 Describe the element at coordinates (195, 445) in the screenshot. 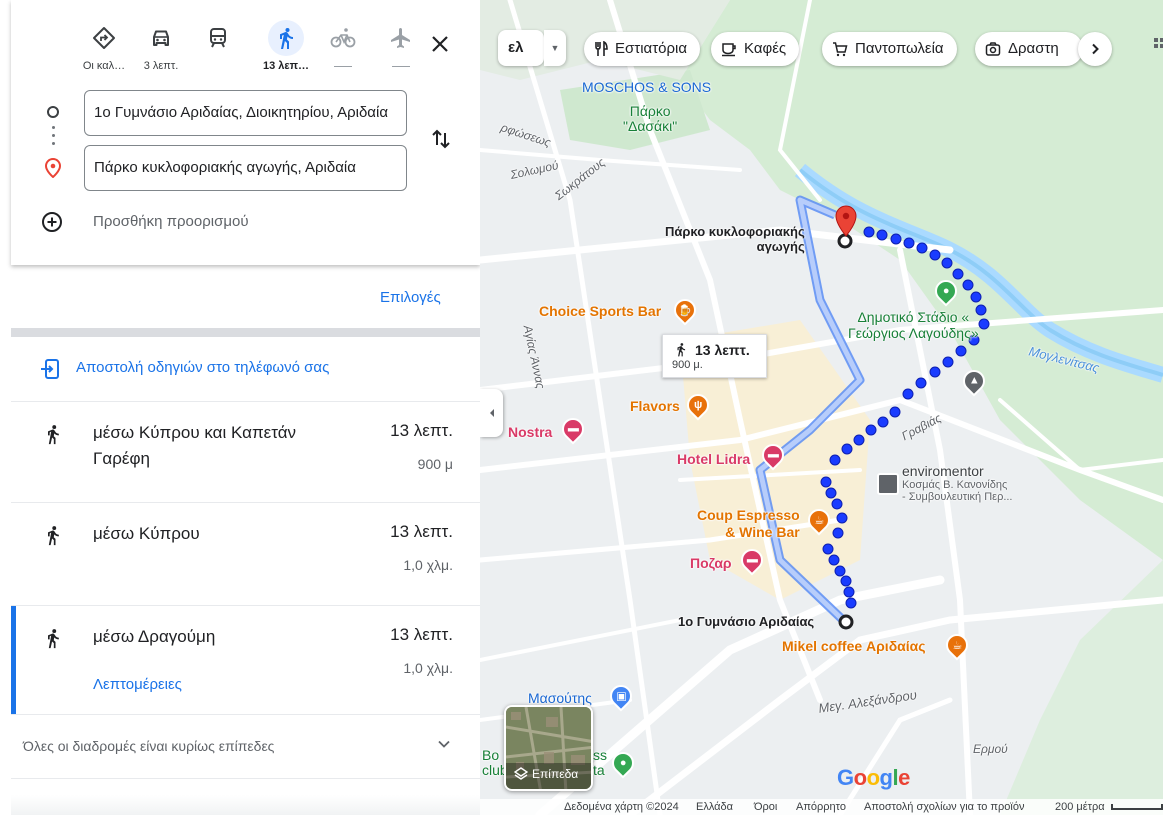

I see `route-title: μέσω Κύπρου και Καπετάν Γαρέφη` at that location.